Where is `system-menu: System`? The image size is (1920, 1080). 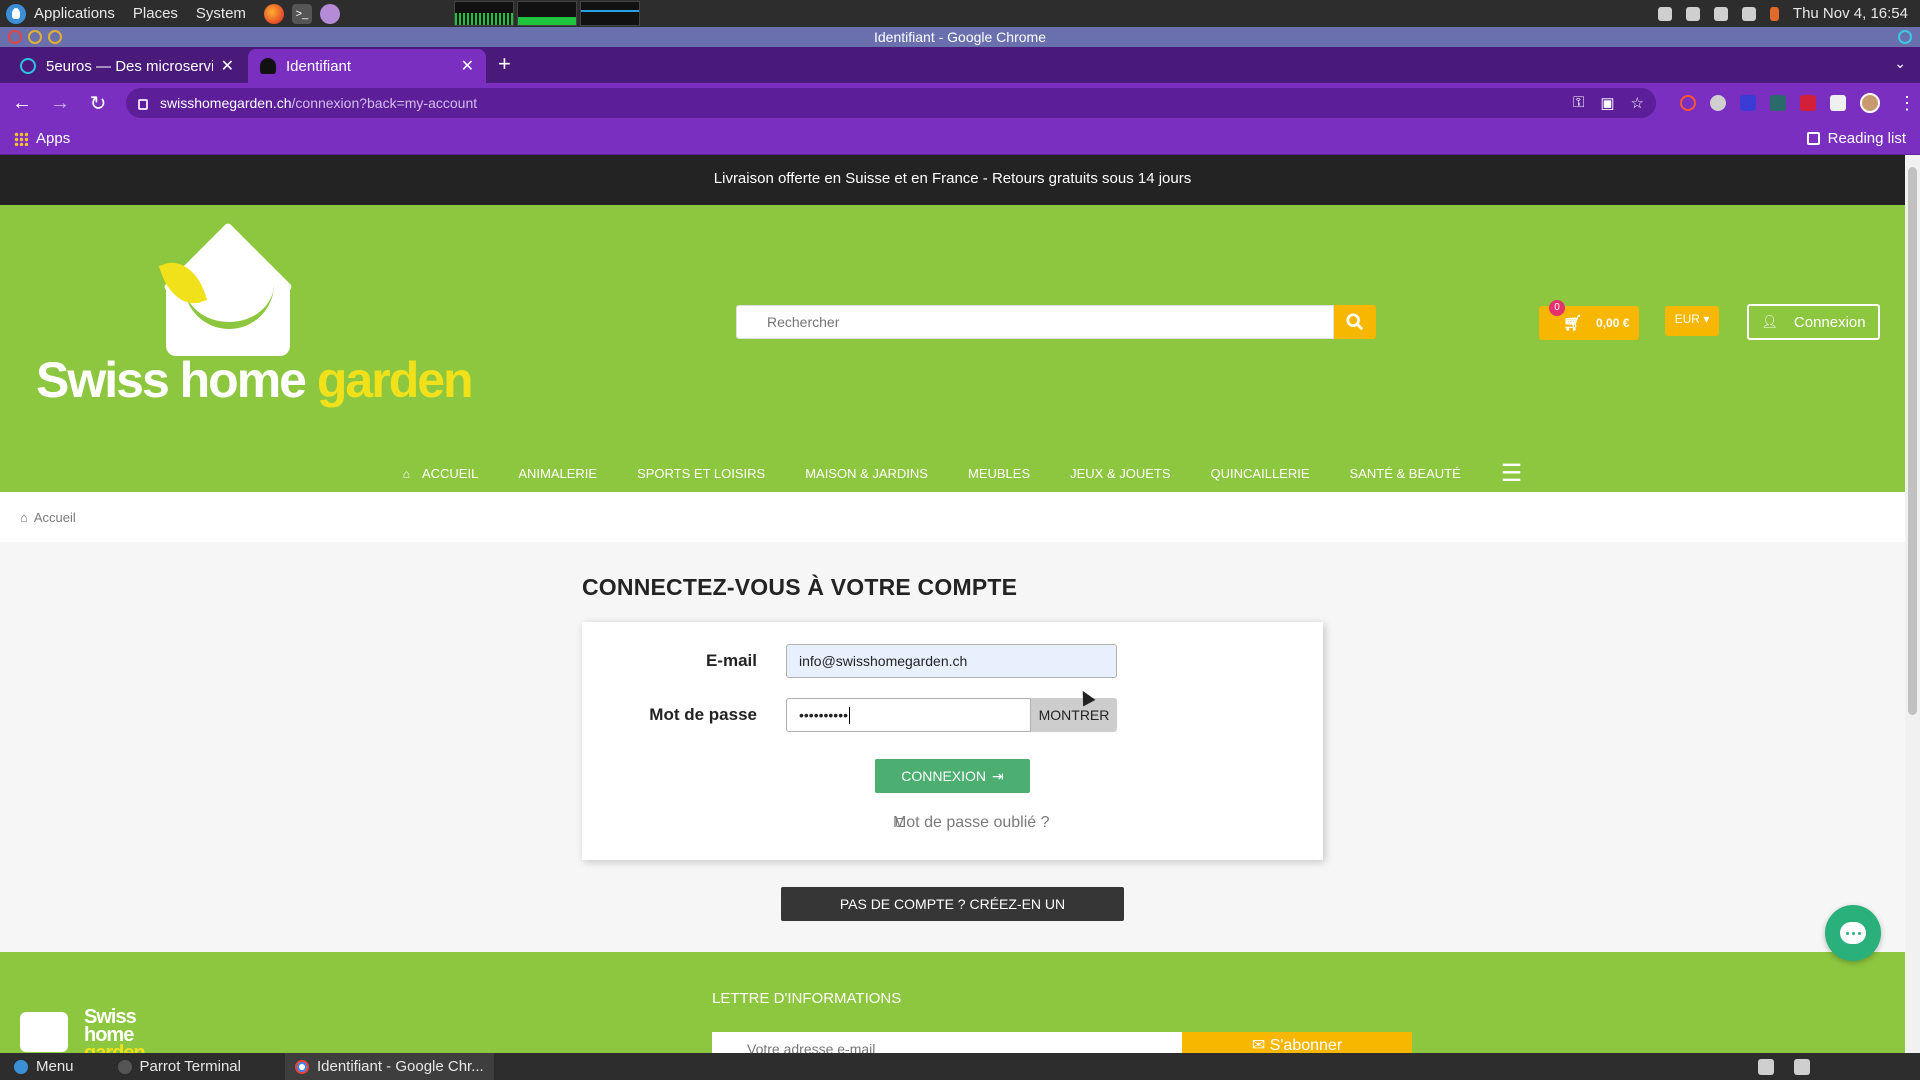 system-menu: System is located at coordinates (221, 13).